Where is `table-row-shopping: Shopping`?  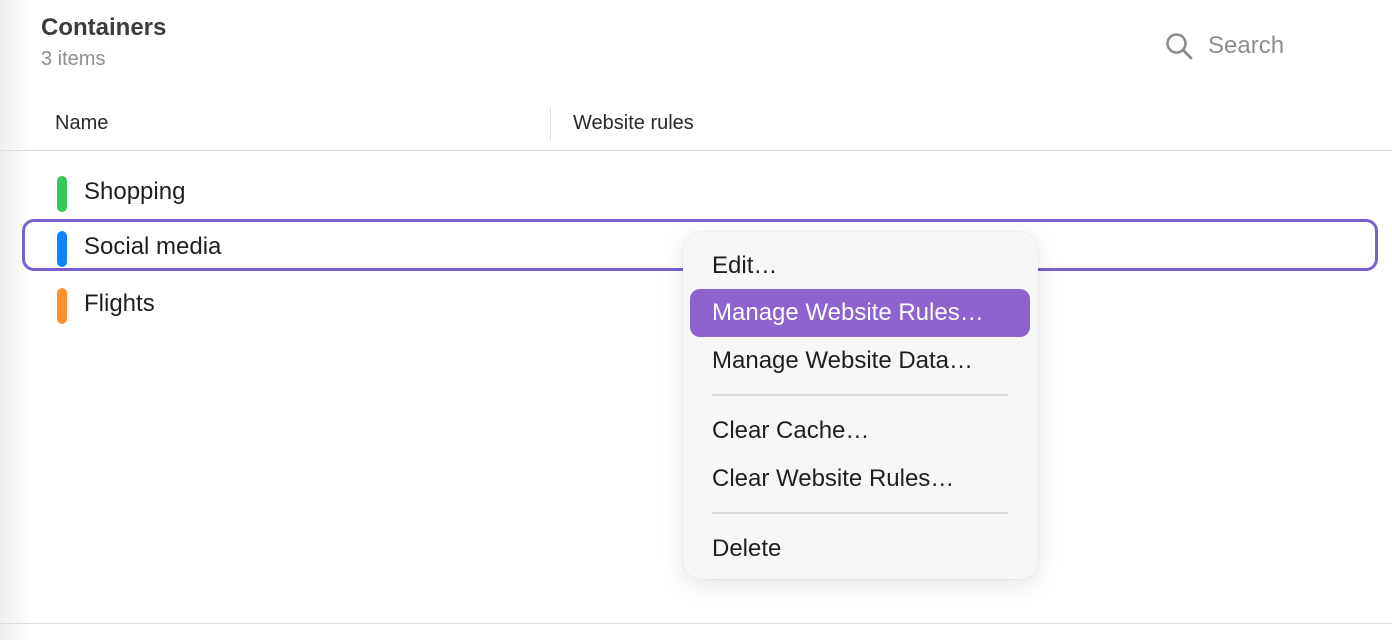 table-row-shopping: Shopping is located at coordinates (700, 190).